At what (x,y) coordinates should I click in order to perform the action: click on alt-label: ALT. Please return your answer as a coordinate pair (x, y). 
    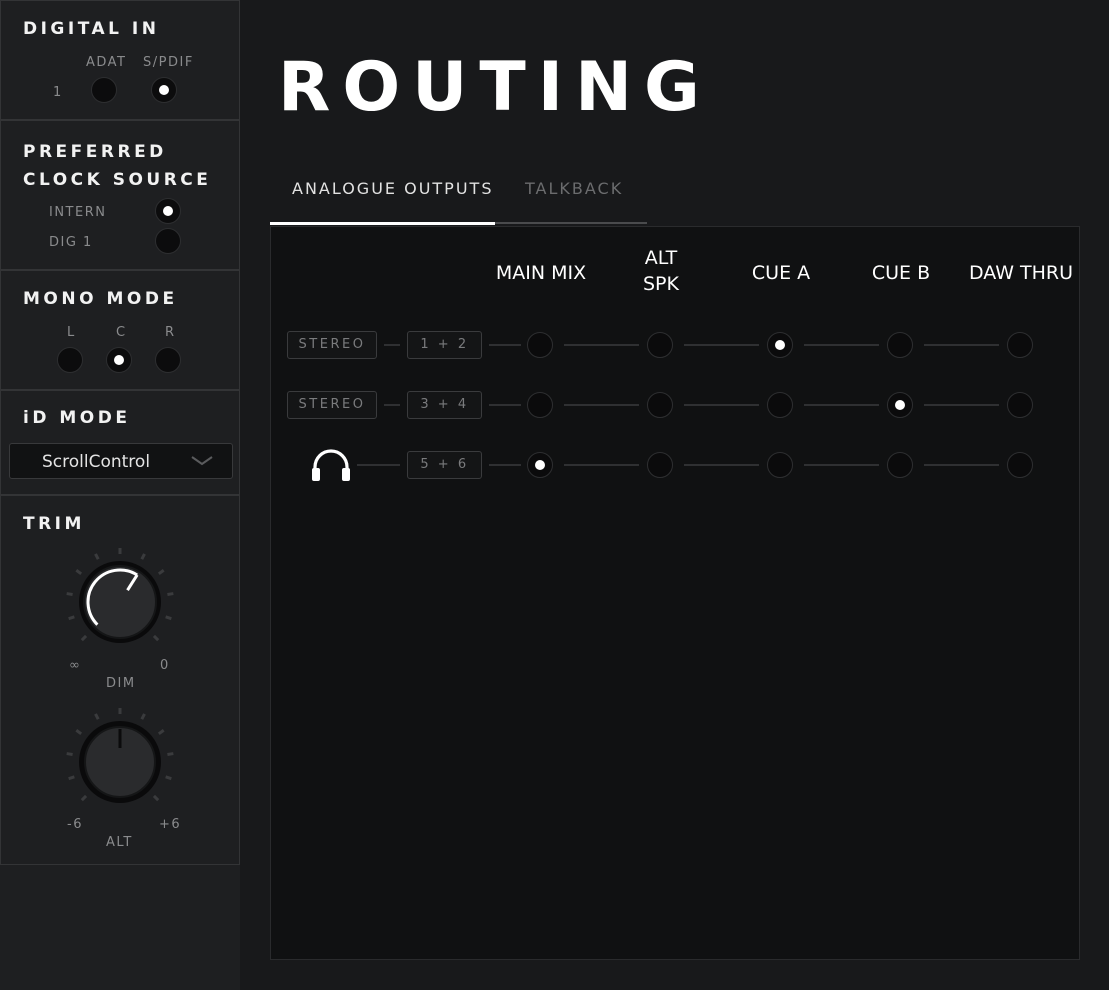
    Looking at the image, I should click on (119, 842).